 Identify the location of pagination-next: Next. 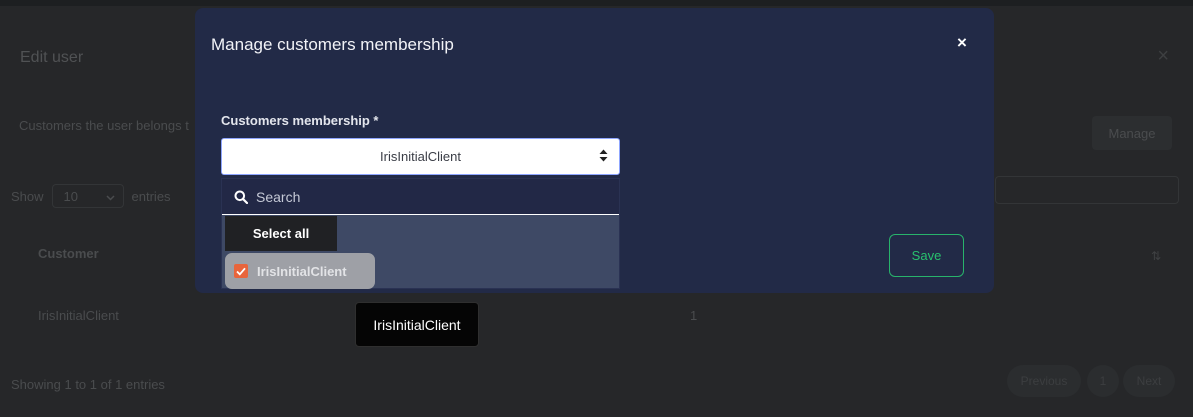
(1149, 381).